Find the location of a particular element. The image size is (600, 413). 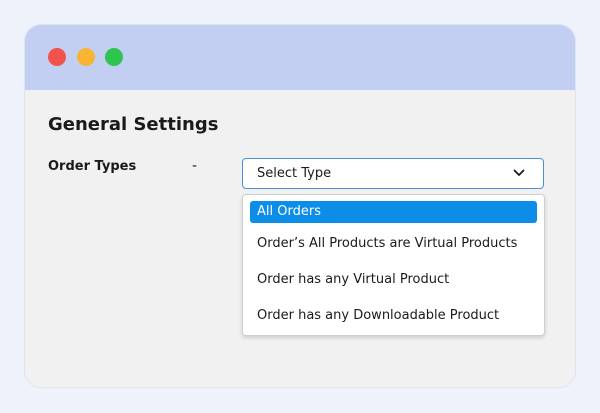

order-type-select: Select Type is located at coordinates (393, 173).